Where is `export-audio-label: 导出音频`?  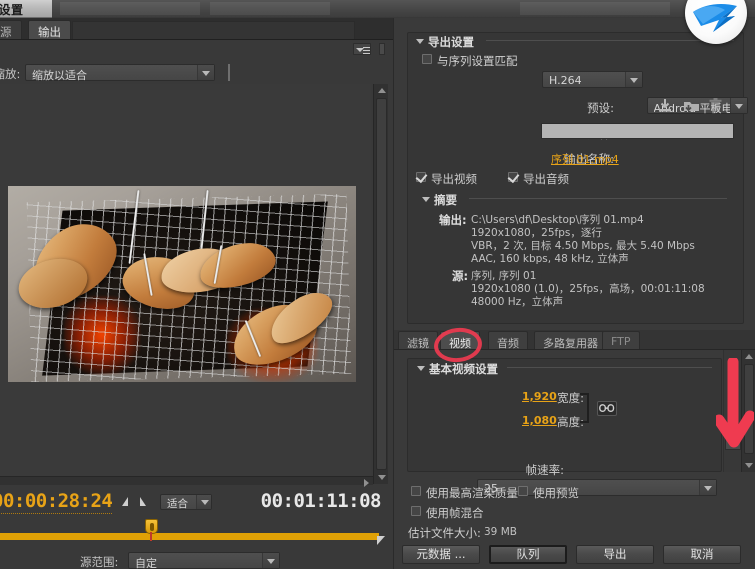 export-audio-label: 导出音频 is located at coordinates (546, 179).